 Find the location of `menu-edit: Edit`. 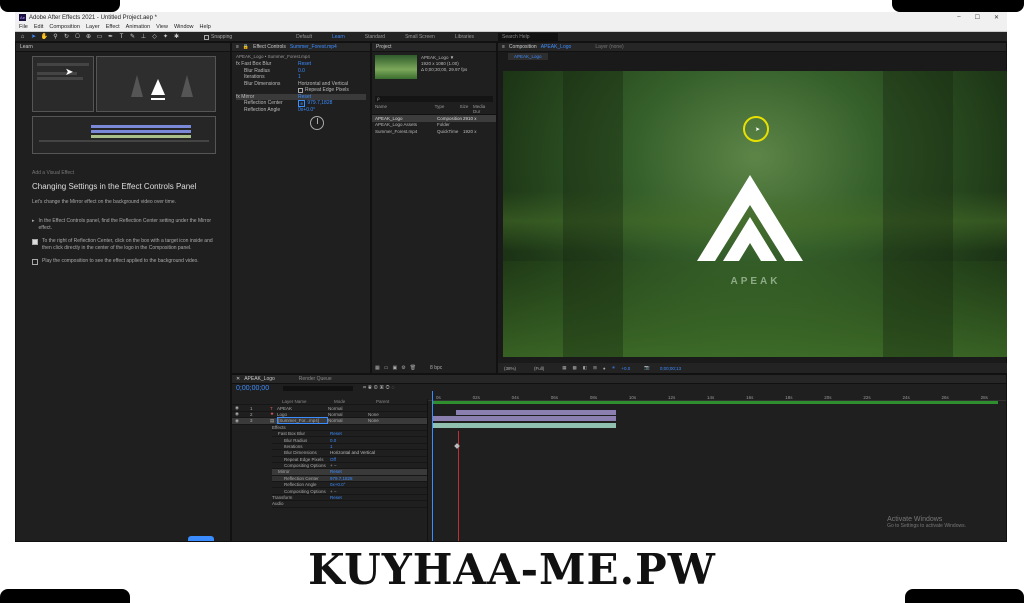

menu-edit: Edit is located at coordinates (38, 27).